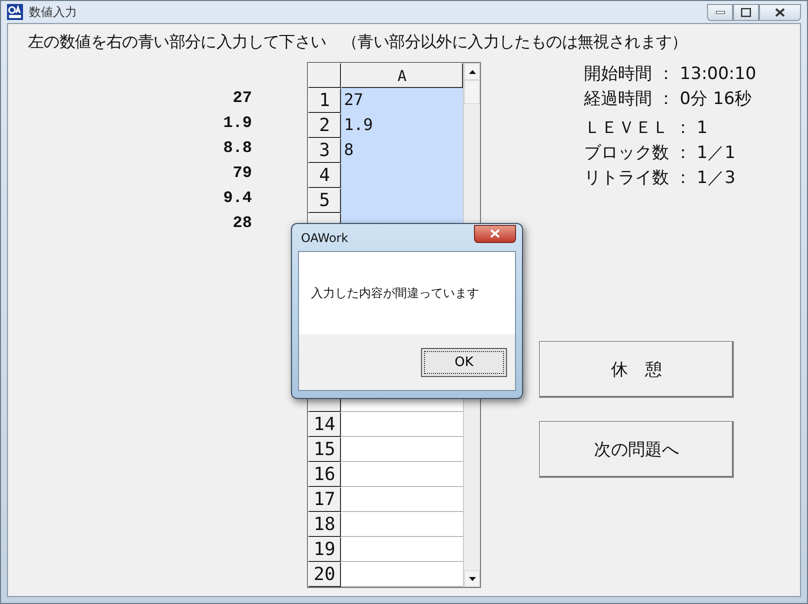 The width and height of the screenshot is (808, 604). I want to click on info-line: ブロック数 ： 1／1, so click(660, 153).